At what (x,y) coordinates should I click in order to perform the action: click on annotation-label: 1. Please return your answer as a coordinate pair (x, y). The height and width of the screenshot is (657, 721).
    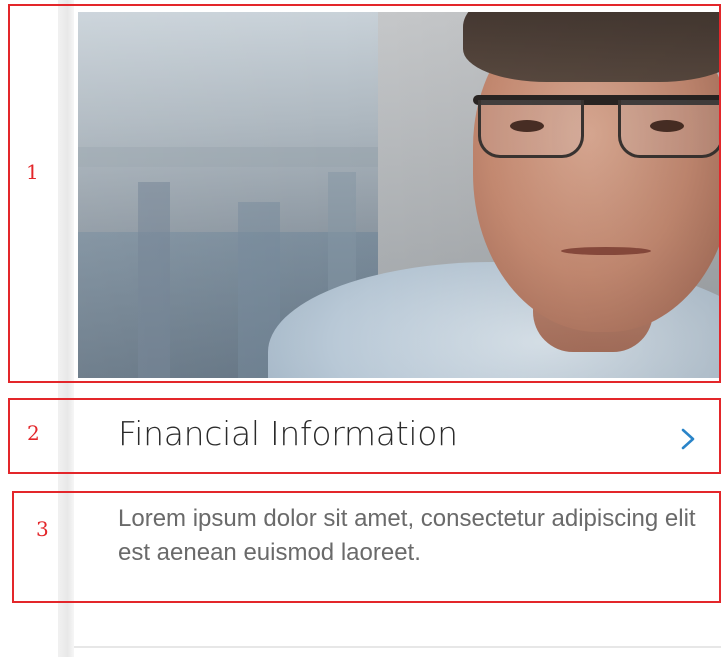
    Looking at the image, I should click on (32, 172).